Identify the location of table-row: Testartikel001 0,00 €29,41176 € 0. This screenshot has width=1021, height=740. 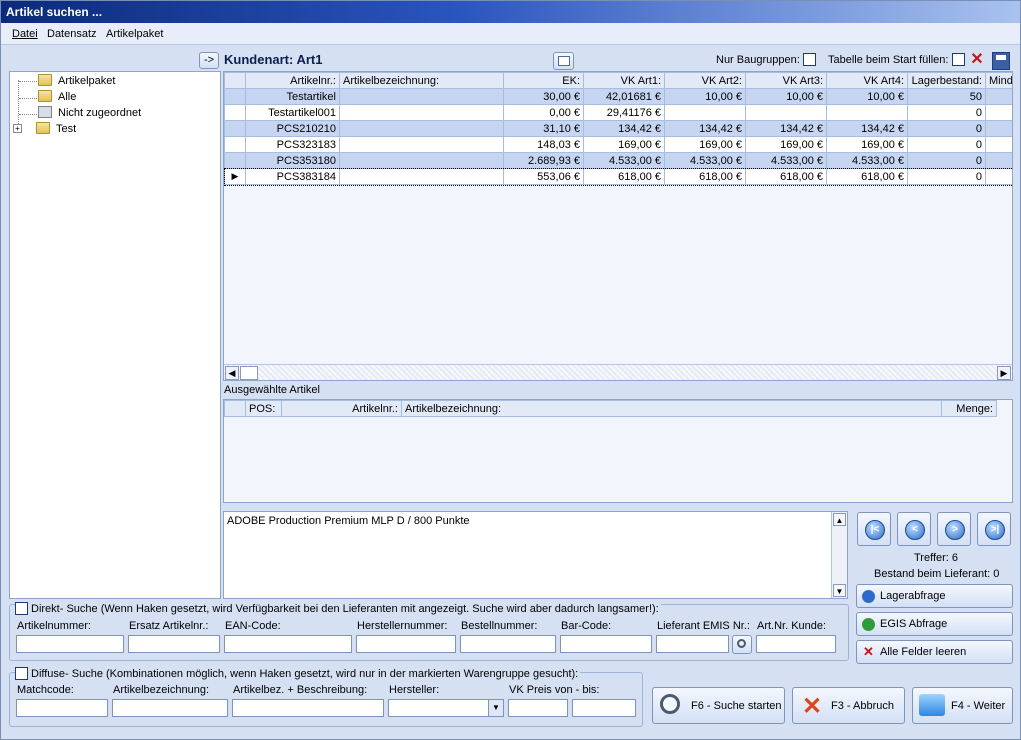
(618, 112).